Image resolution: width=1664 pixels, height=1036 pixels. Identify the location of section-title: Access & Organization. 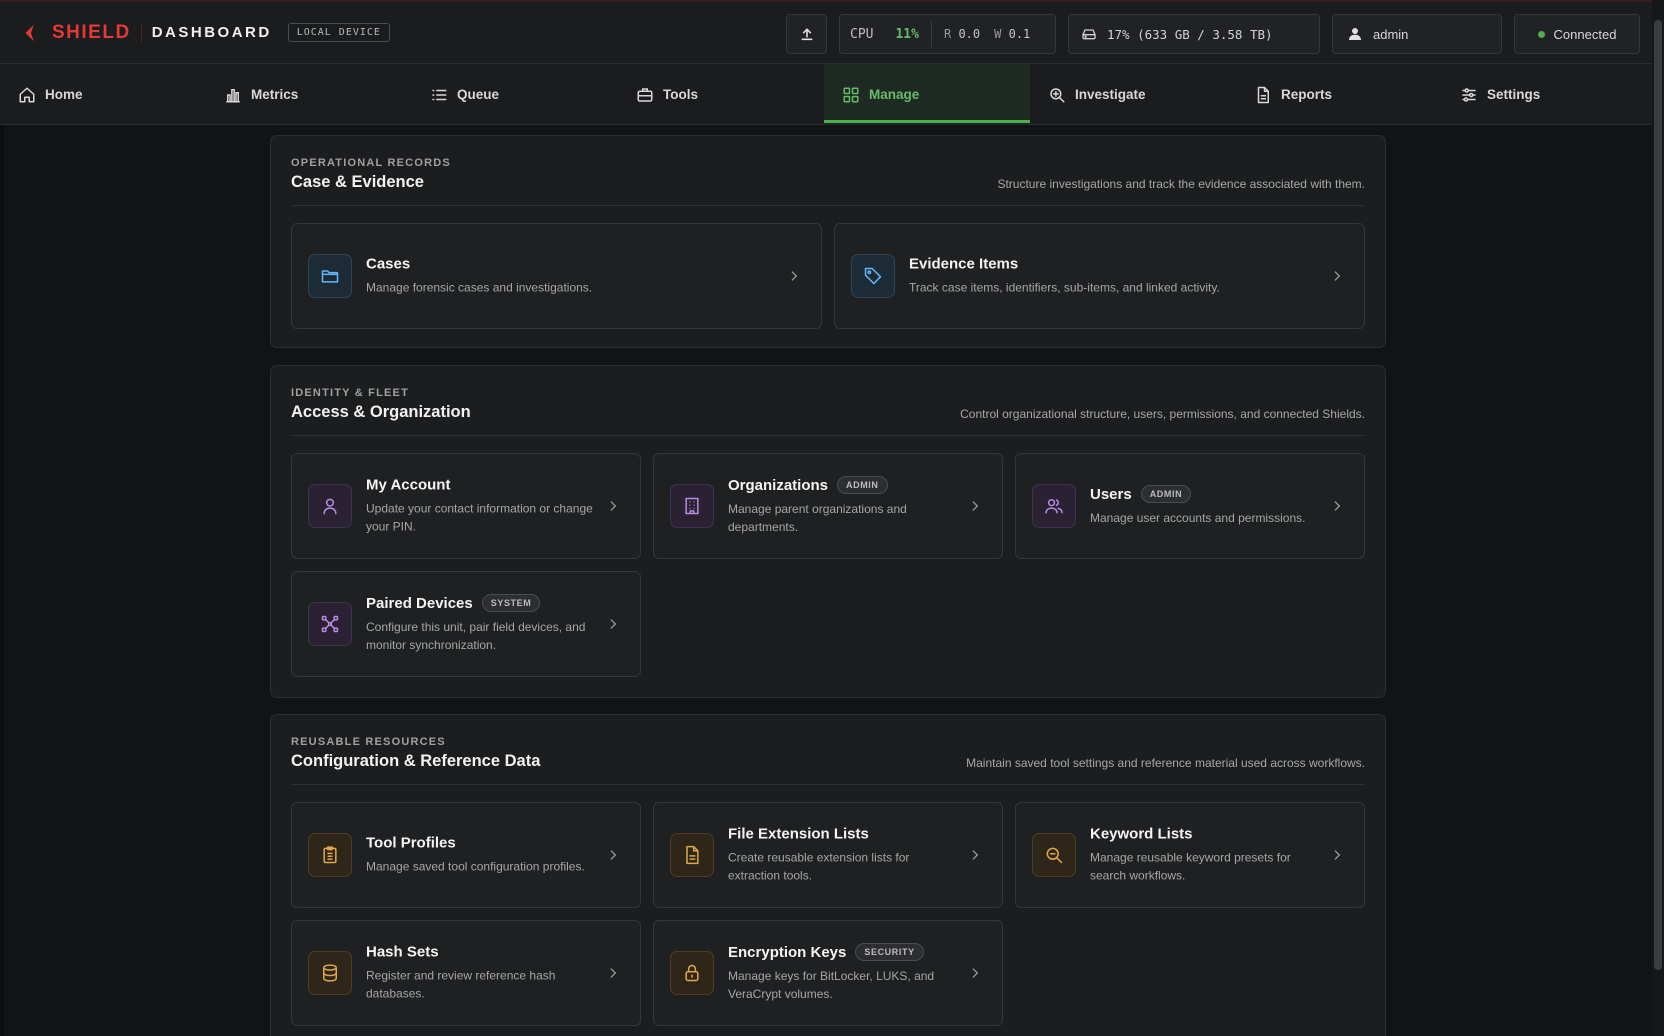
(381, 412).